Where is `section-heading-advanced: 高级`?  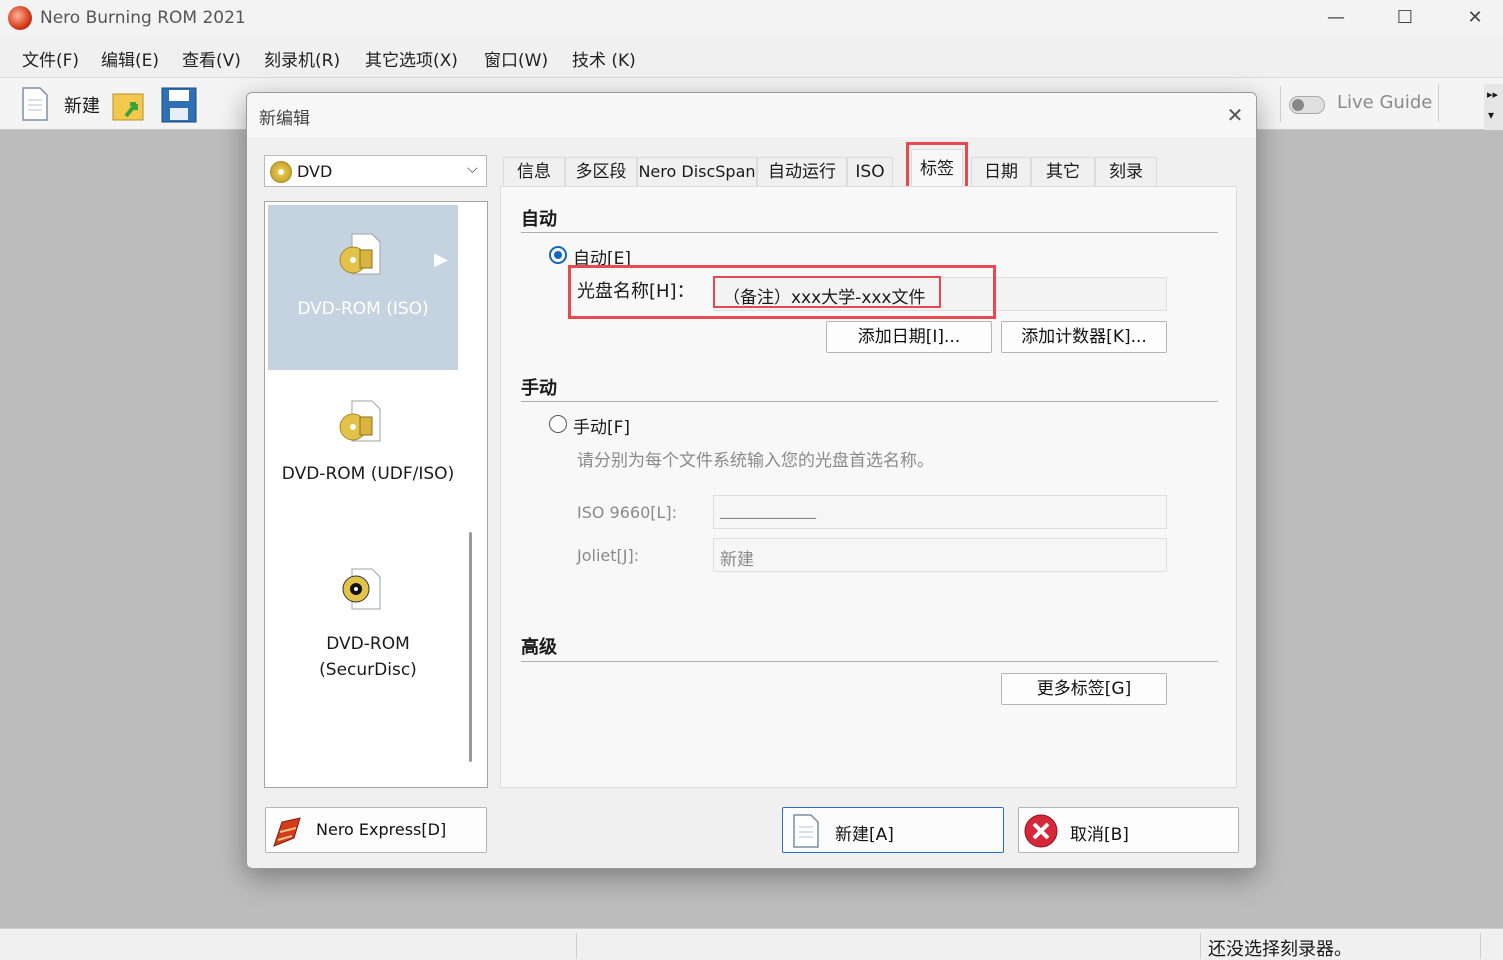
section-heading-advanced: 高级 is located at coordinates (539, 647).